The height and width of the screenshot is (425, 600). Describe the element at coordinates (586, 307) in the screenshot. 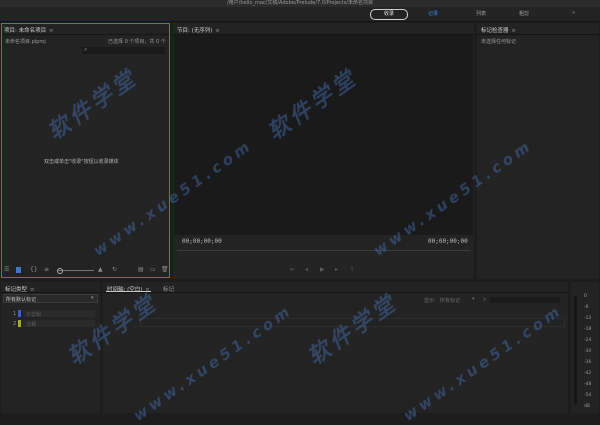

I see `meter-label: -6` at that location.